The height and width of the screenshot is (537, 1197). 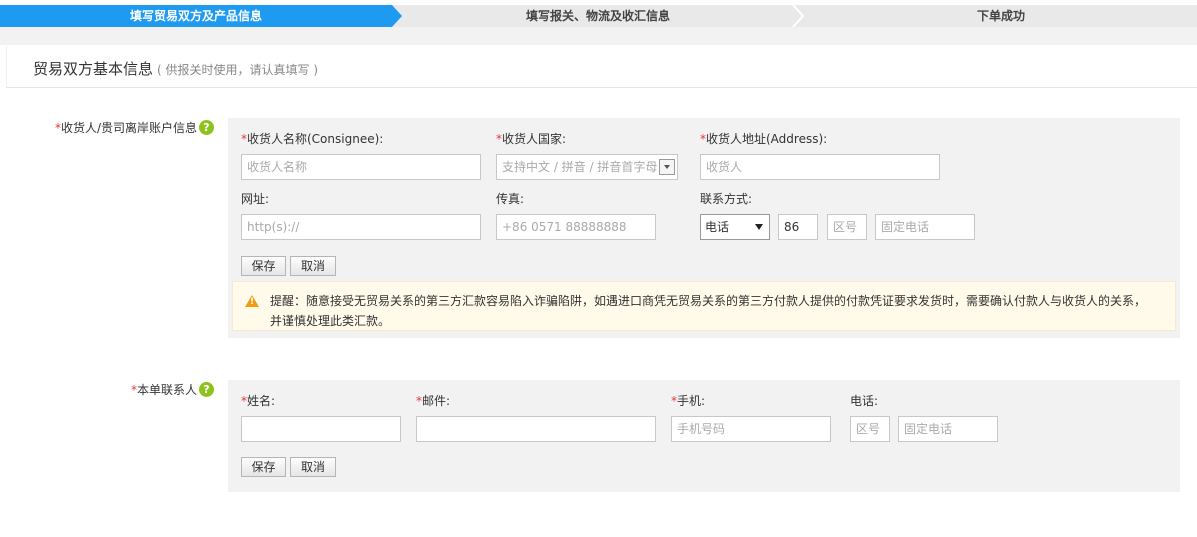 What do you see at coordinates (759, 227) in the screenshot?
I see `caret-down-icon` at bounding box center [759, 227].